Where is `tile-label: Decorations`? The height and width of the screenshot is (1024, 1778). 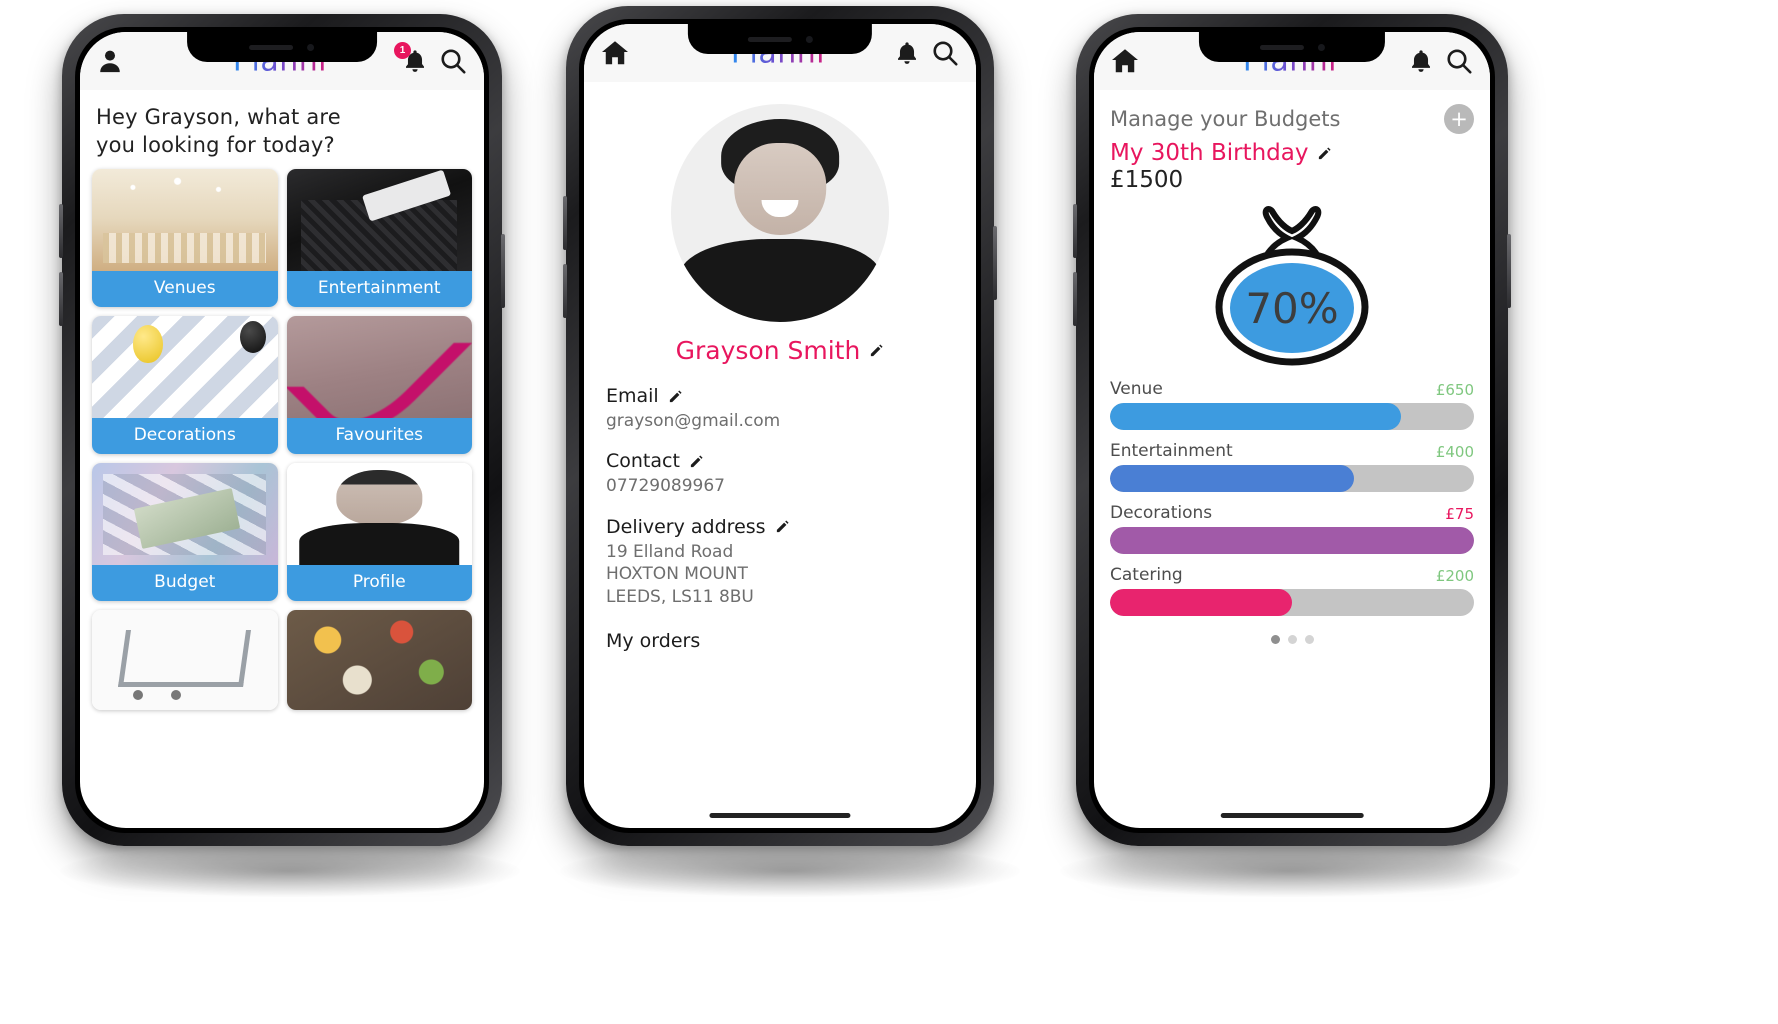 tile-label: Decorations is located at coordinates (185, 436).